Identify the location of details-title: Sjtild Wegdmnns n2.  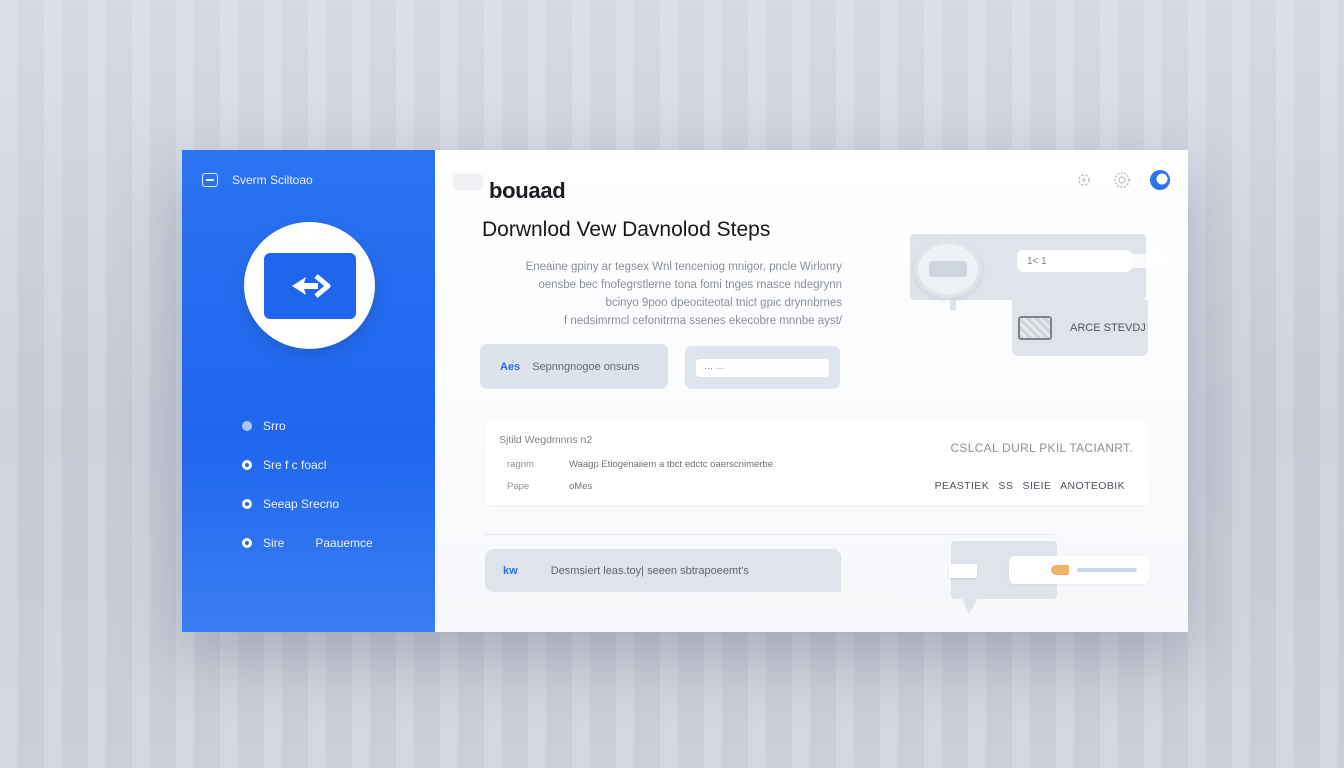
(546, 440).